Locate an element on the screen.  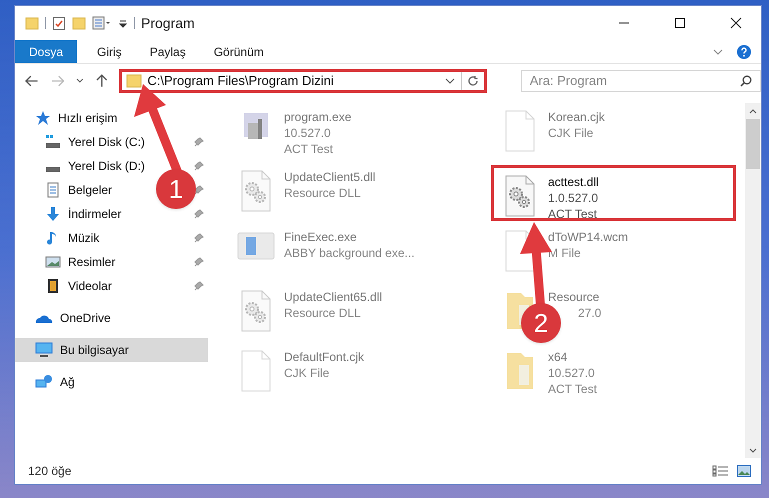
sidebar-item: Bu bilgisayar is located at coordinates (111, 350).